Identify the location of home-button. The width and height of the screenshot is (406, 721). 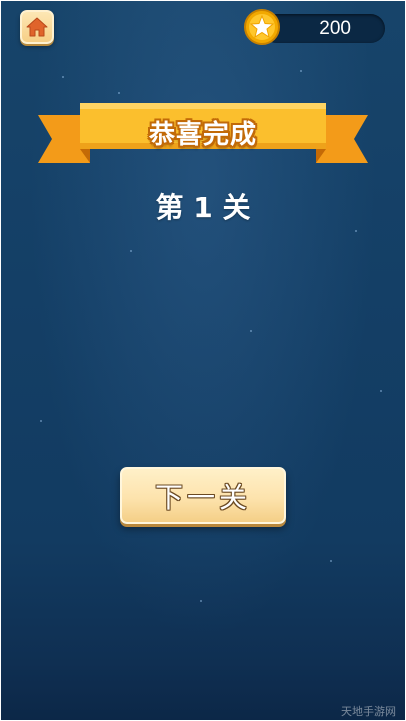
(37, 27).